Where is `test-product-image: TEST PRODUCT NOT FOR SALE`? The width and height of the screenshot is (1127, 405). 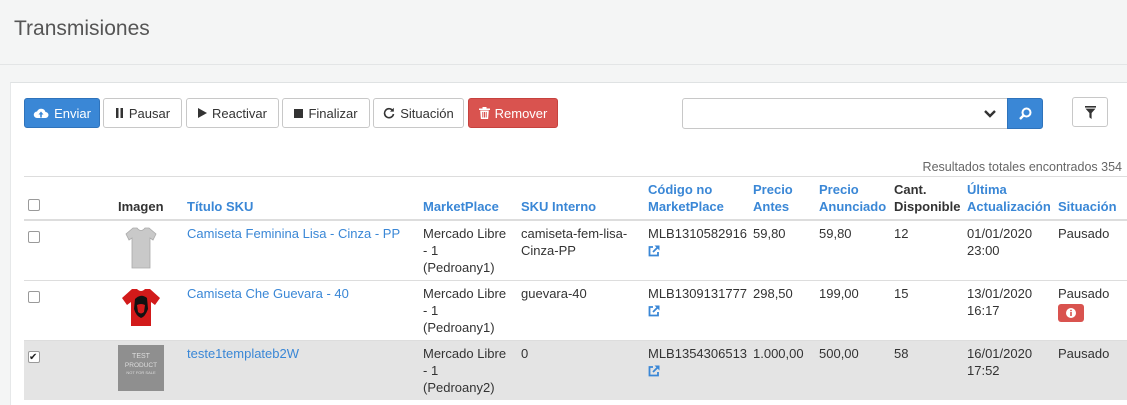
test-product-image: TEST PRODUCT NOT FOR SALE is located at coordinates (141, 368).